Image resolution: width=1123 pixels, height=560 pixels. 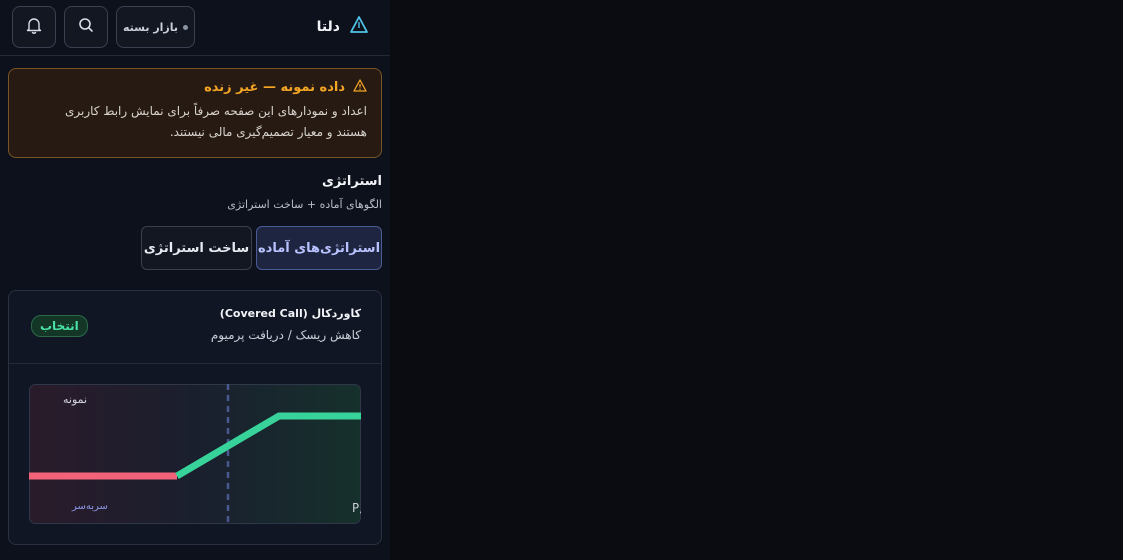 What do you see at coordinates (151, 27) in the screenshot?
I see `market-status-label: بازار بسته` at bounding box center [151, 27].